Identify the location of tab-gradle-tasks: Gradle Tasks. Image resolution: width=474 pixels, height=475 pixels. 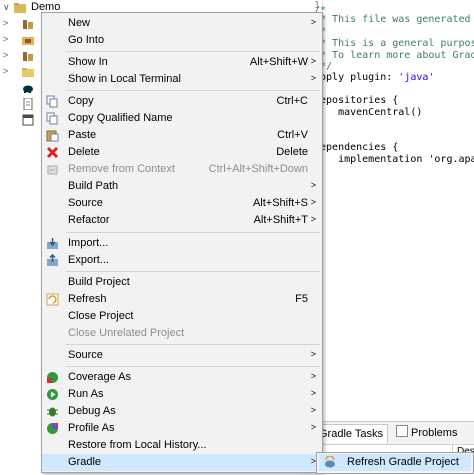
(351, 433).